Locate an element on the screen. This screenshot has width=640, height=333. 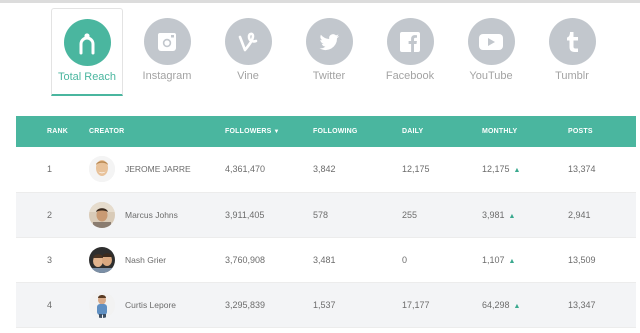
creator-cell: Marcus Johns is located at coordinates (157, 215).